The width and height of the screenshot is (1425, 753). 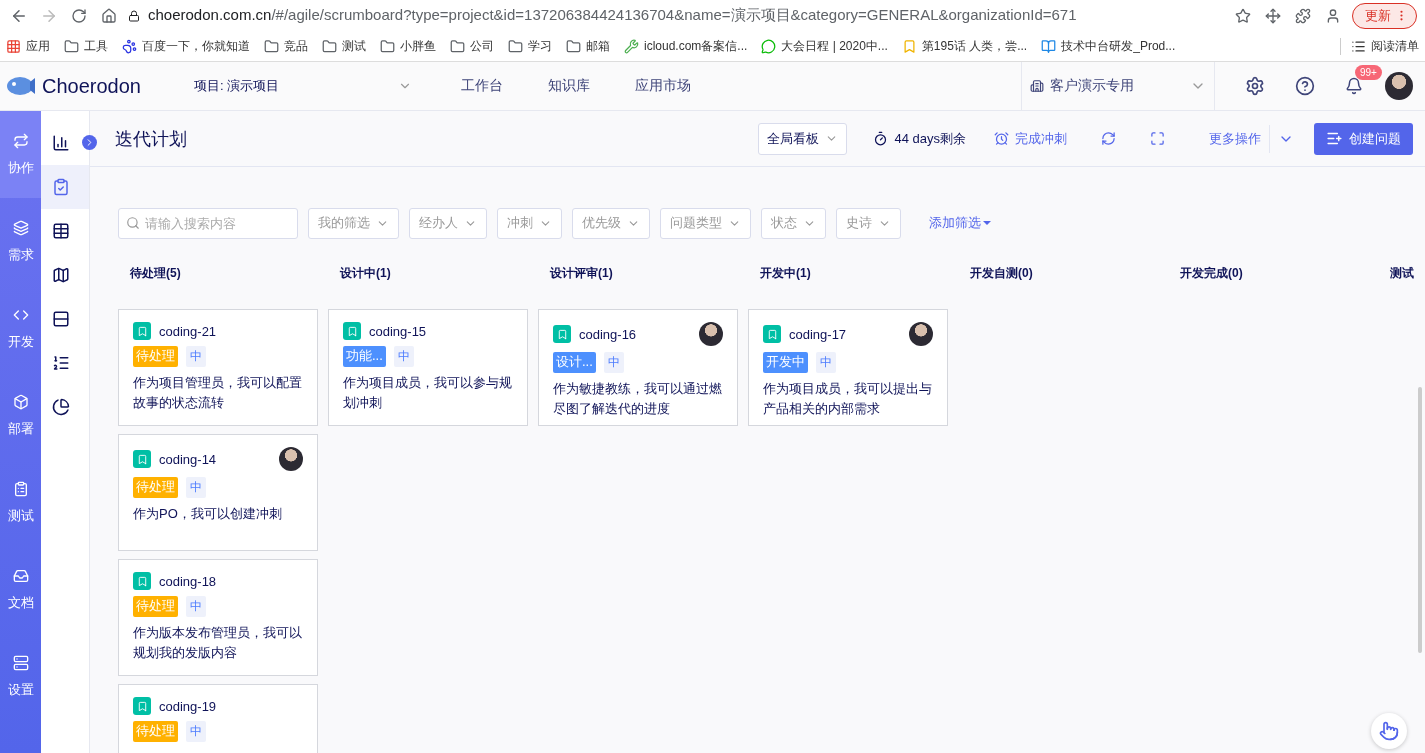 What do you see at coordinates (785, 273) in the screenshot?
I see `column-title: 开发中(1)` at bounding box center [785, 273].